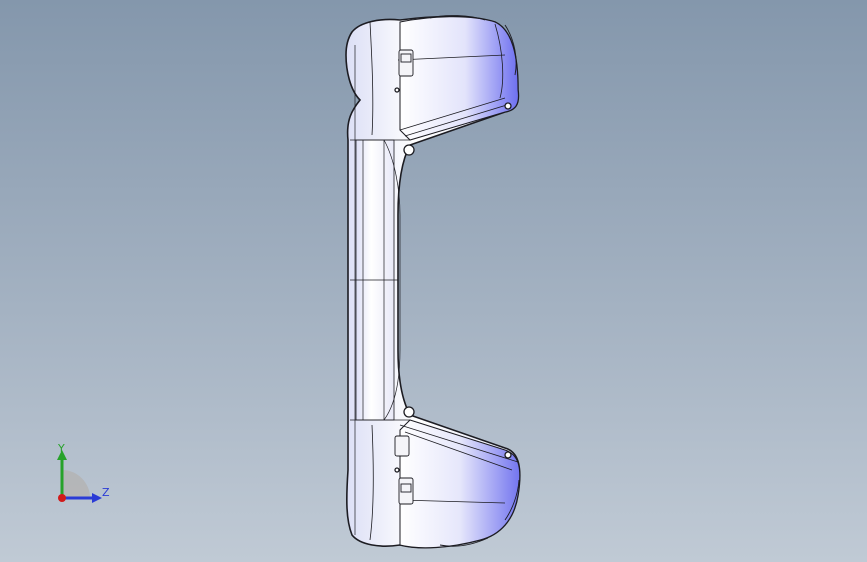 This screenshot has width=867, height=562. What do you see at coordinates (453, 280) in the screenshot?
I see `screw-bosses` at bounding box center [453, 280].